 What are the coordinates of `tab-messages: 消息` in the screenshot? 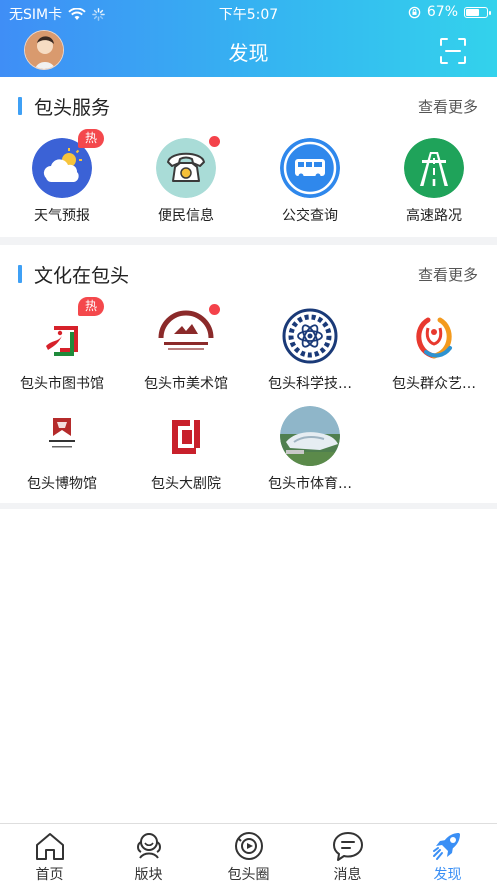 It's located at (347, 853).